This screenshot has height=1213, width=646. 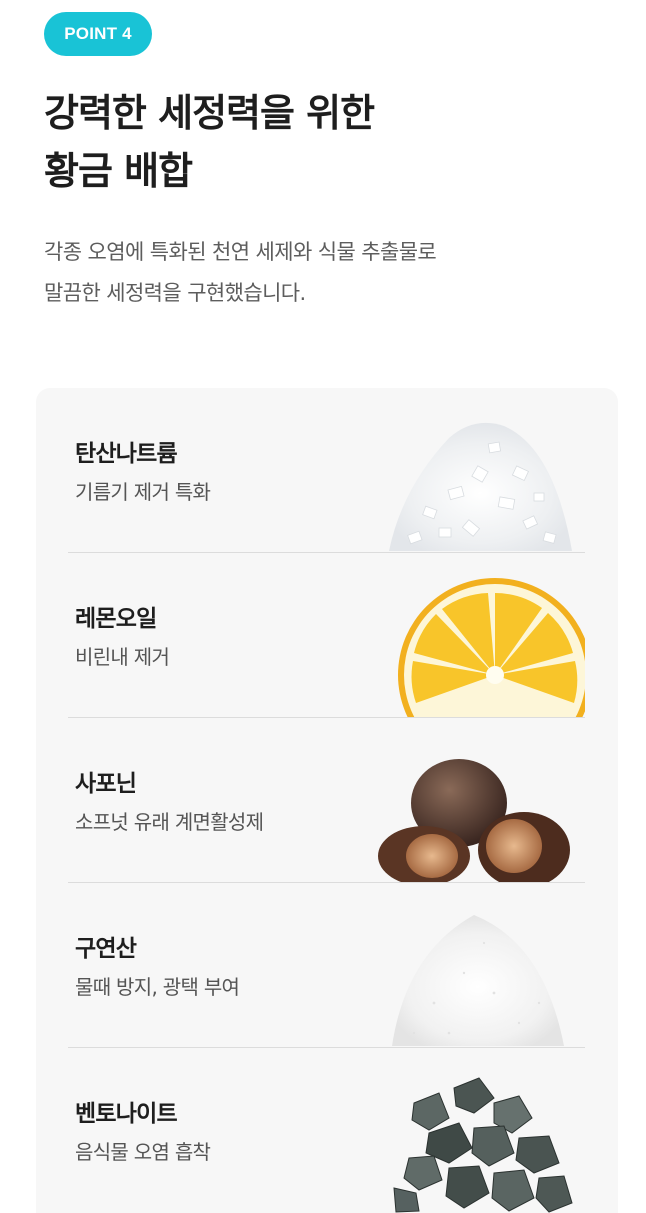 I want to click on ingredient-name: 구연산, so click(x=106, y=949).